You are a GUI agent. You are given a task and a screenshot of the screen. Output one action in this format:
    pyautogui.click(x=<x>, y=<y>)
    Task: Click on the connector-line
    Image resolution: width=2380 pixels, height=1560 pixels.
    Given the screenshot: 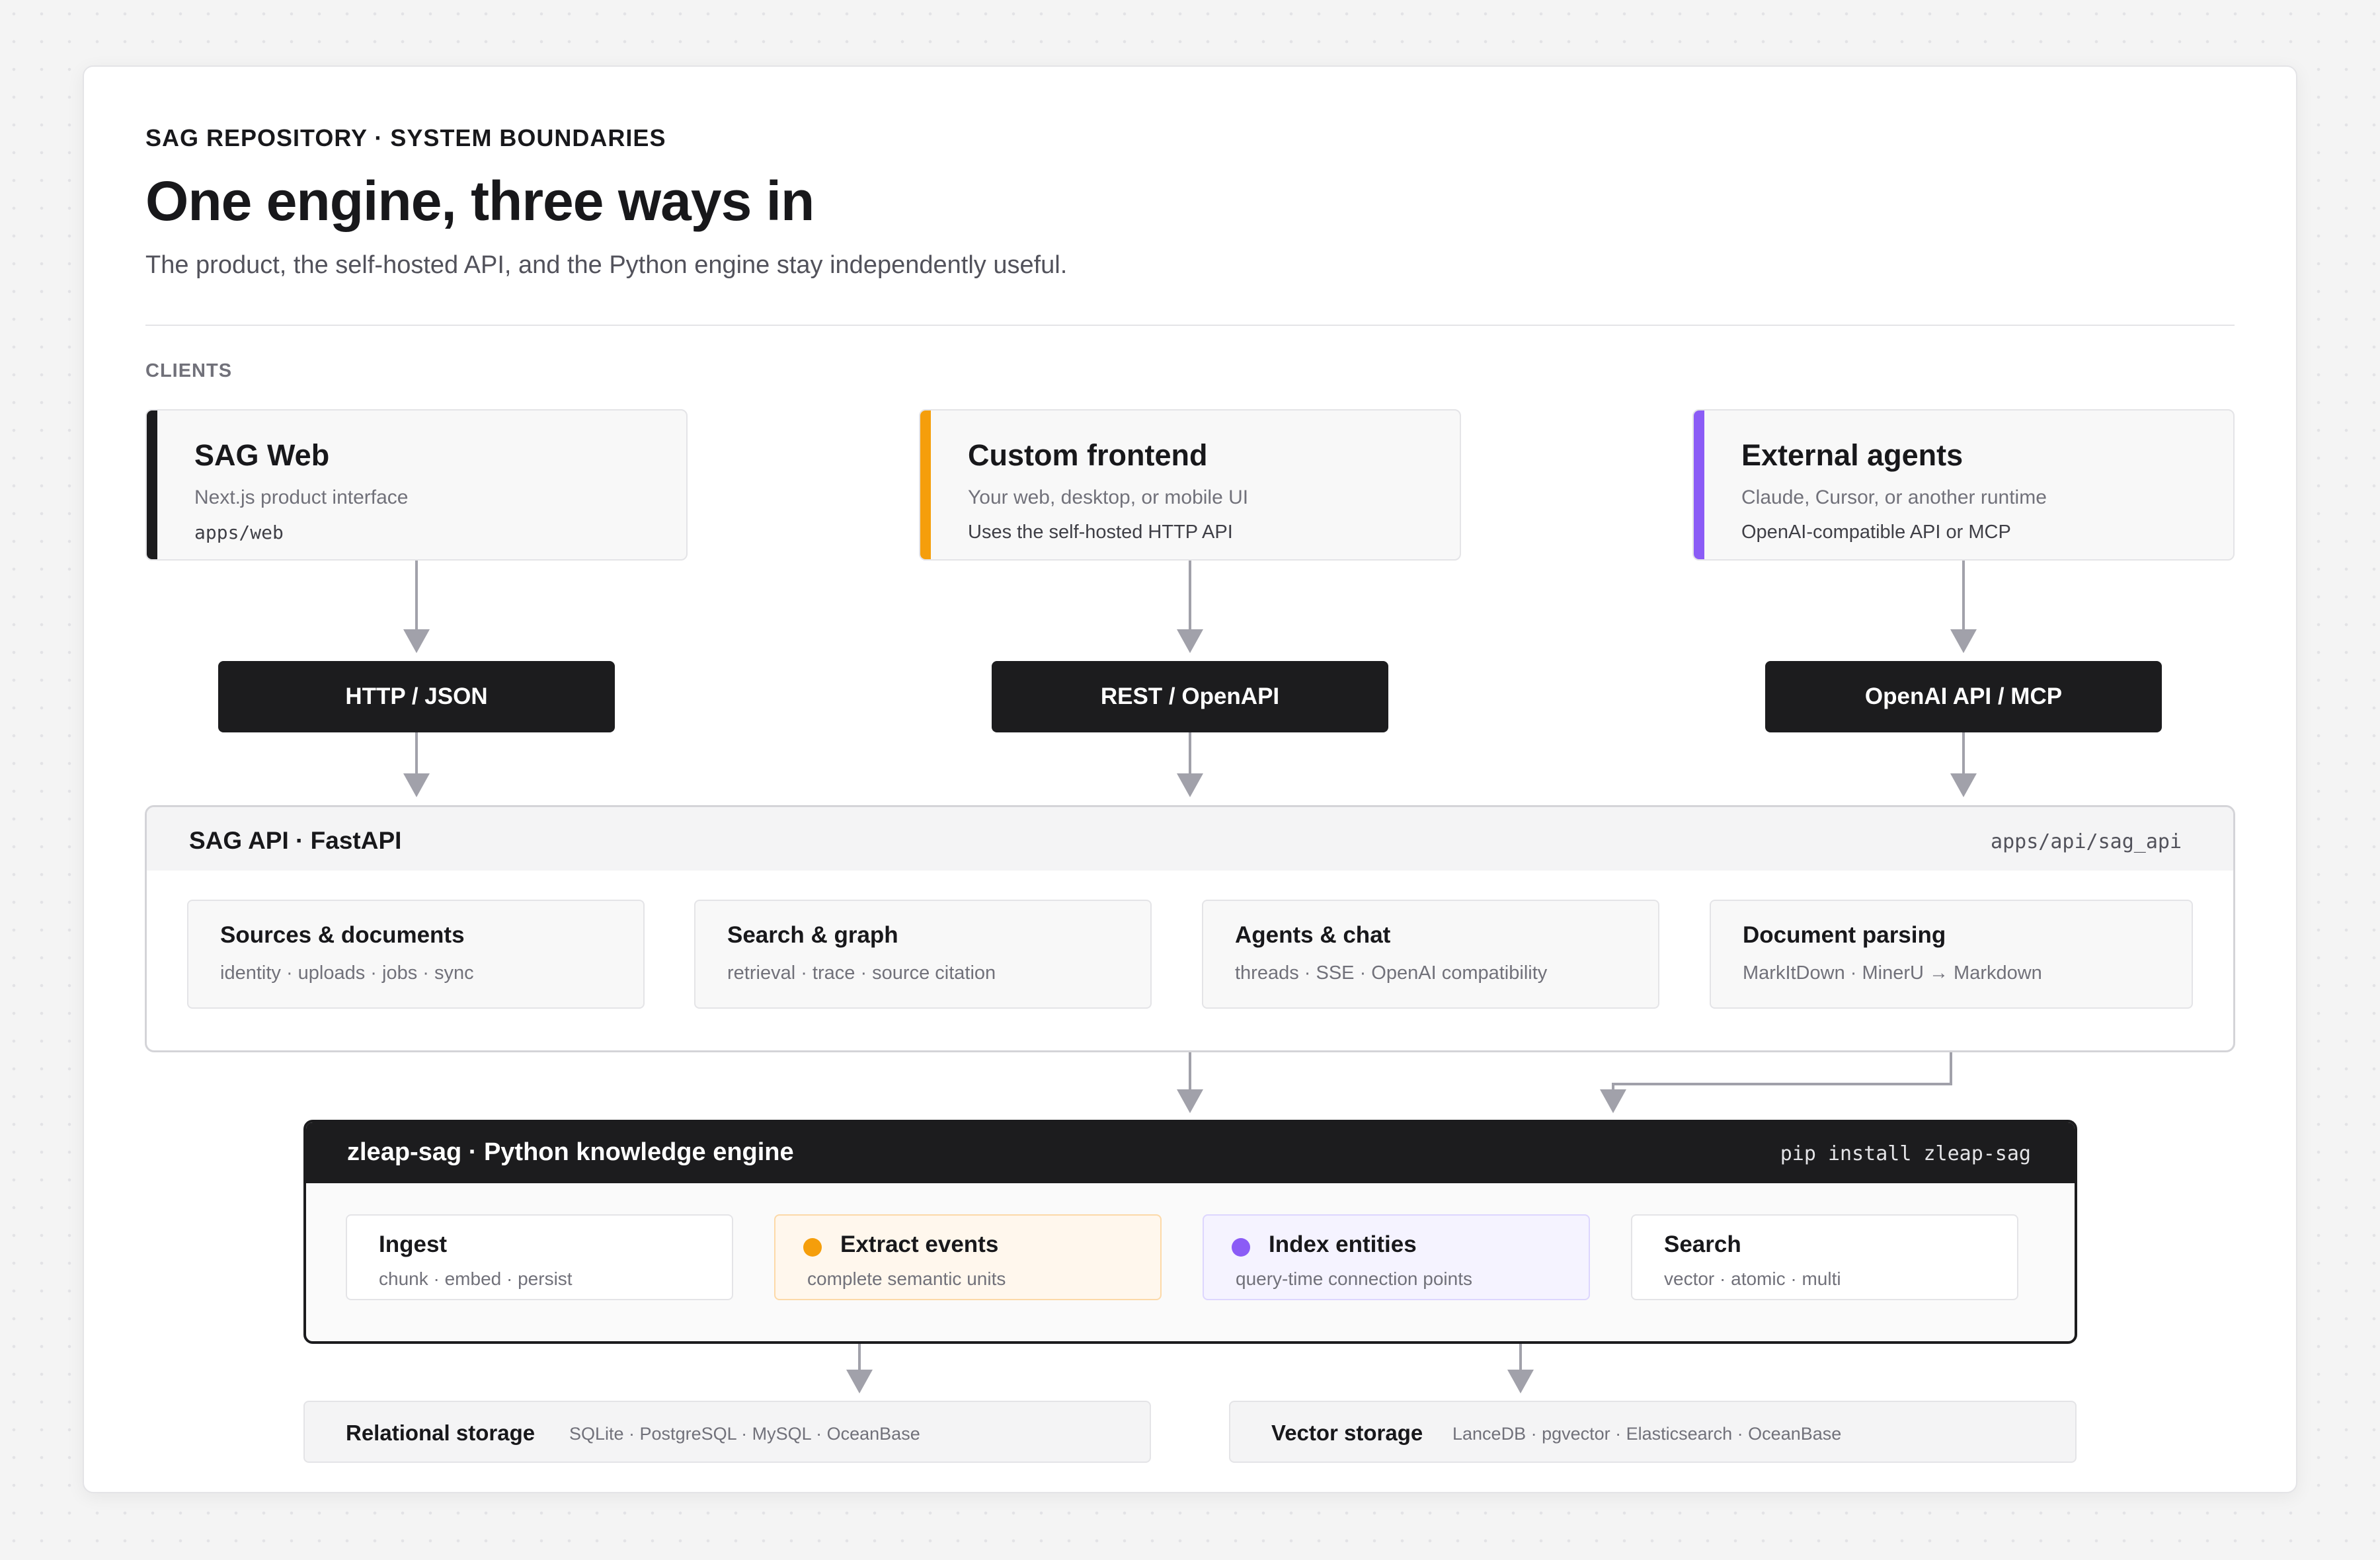 What is the action you would take?
    pyautogui.click(x=1782, y=1070)
    